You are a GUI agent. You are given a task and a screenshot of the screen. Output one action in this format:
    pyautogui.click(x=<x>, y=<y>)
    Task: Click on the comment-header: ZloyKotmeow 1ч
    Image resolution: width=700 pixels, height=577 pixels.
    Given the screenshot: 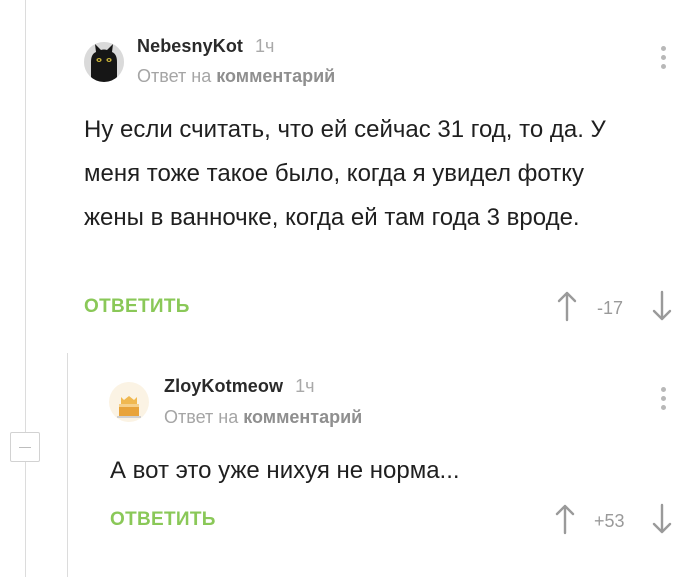 What is the action you would take?
    pyautogui.click(x=239, y=386)
    